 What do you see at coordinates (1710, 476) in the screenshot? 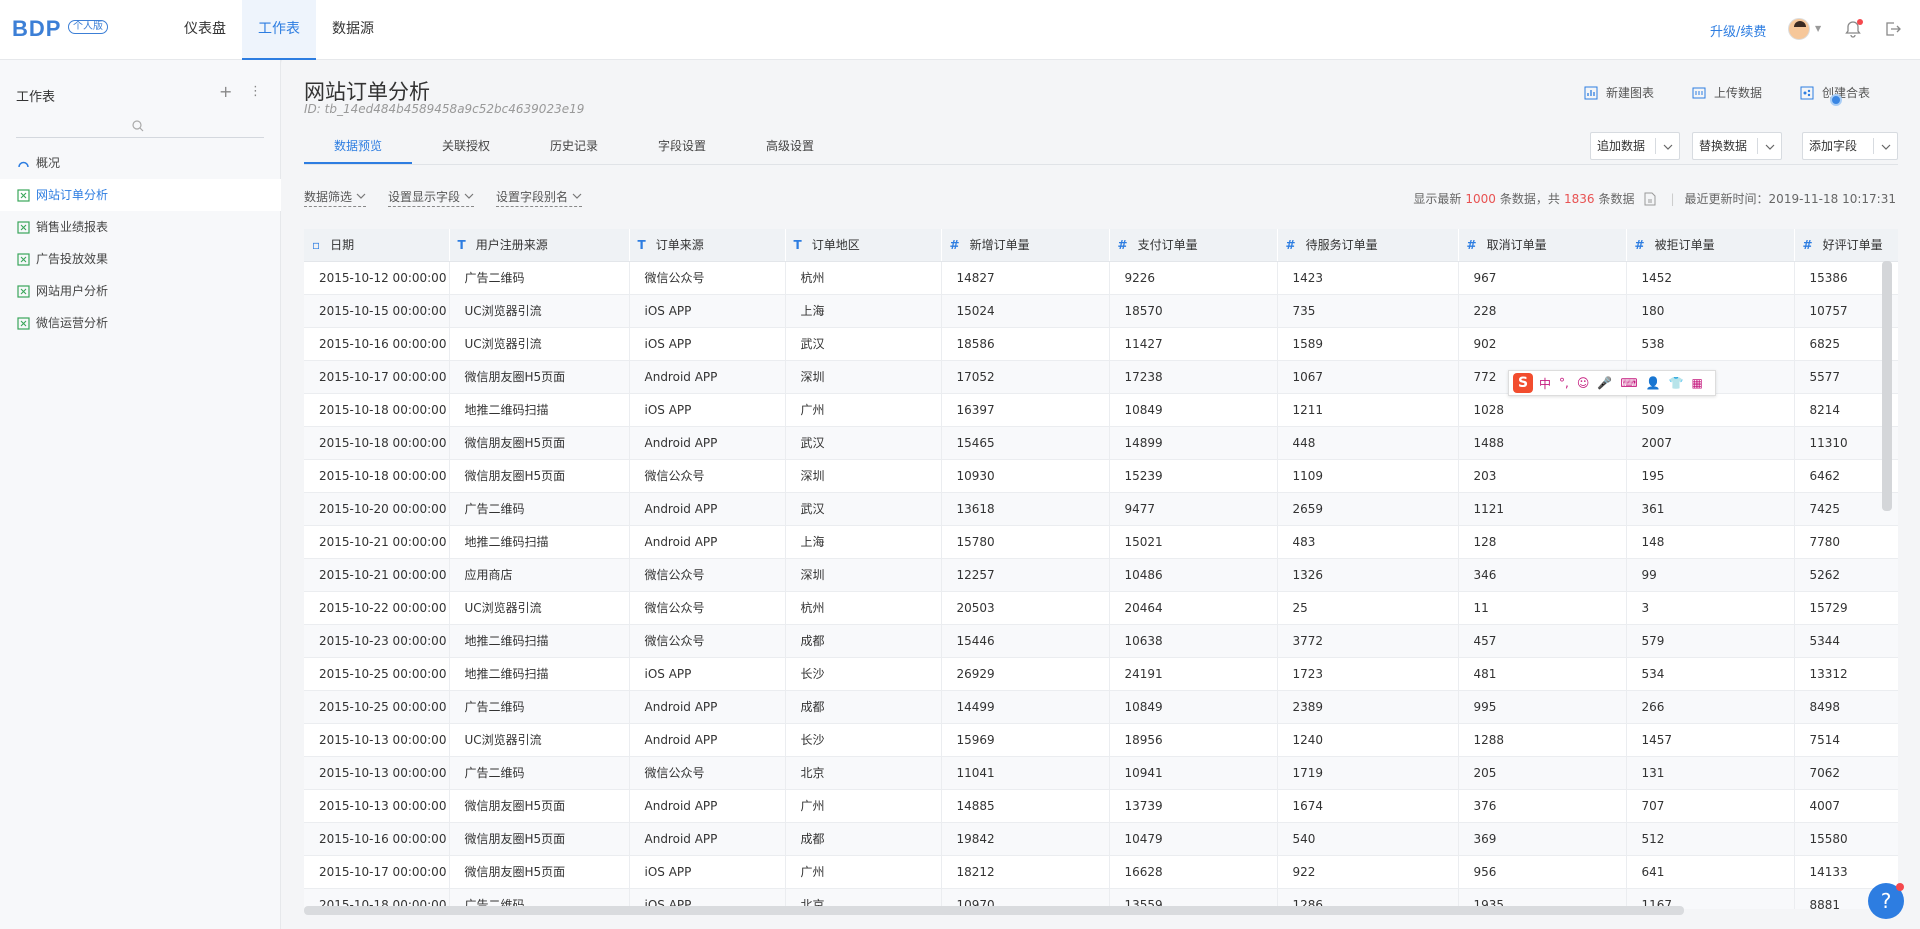
I see `table-cell: 195` at bounding box center [1710, 476].